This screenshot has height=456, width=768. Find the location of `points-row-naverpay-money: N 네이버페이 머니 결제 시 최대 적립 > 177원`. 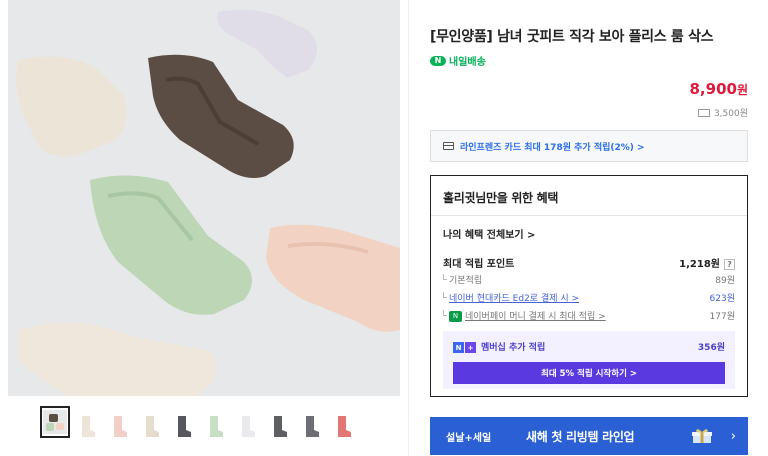

points-row-naverpay-money: N 네이버페이 머니 결제 시 최대 적립 > 177원 is located at coordinates (589, 315).